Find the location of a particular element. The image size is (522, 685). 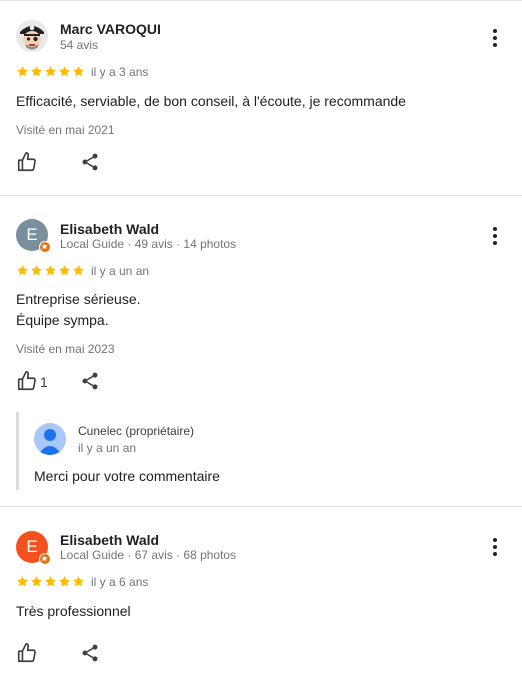

visited-date: Visité en mai 2023 is located at coordinates (65, 349).